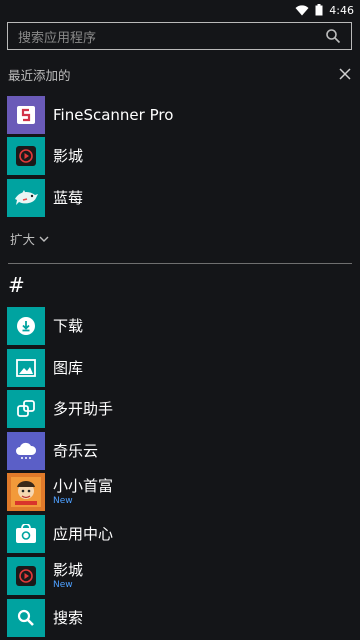  Describe the element at coordinates (177, 576) in the screenshot. I see `list-item-yingcheng-2: 影城 New` at that location.